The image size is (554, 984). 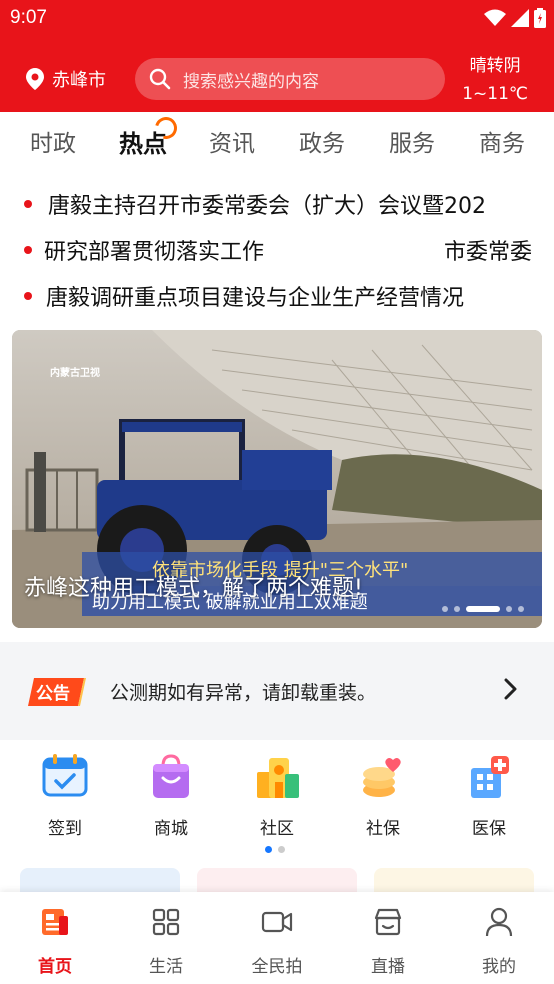 What do you see at coordinates (193, 588) in the screenshot?
I see `banner-caption: 赤峰这种用工模式，解了两个难题!` at bounding box center [193, 588].